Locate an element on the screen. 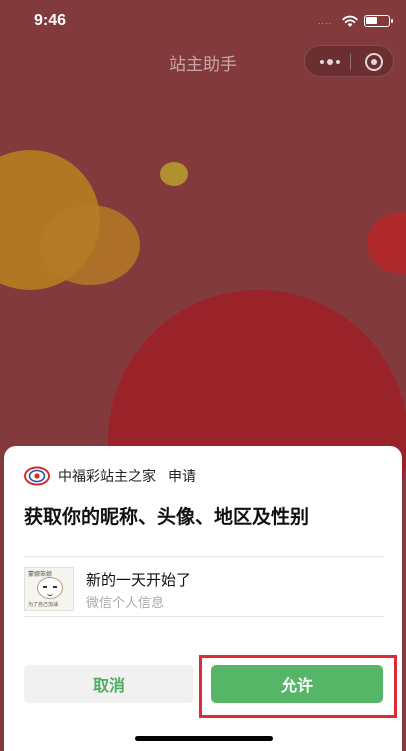  cancel-button: 取消 is located at coordinates (109, 684).